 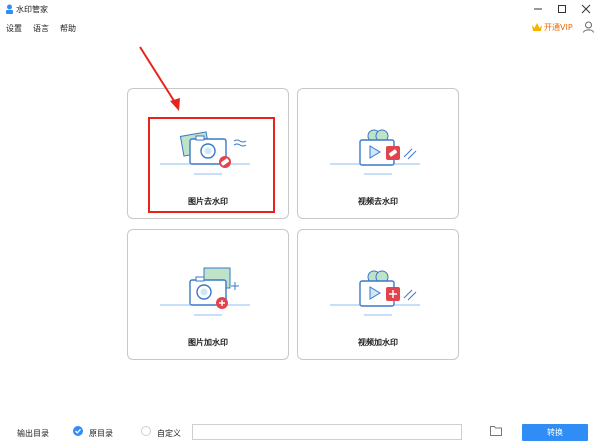 I want to click on minimize-icon, so click(x=538, y=9).